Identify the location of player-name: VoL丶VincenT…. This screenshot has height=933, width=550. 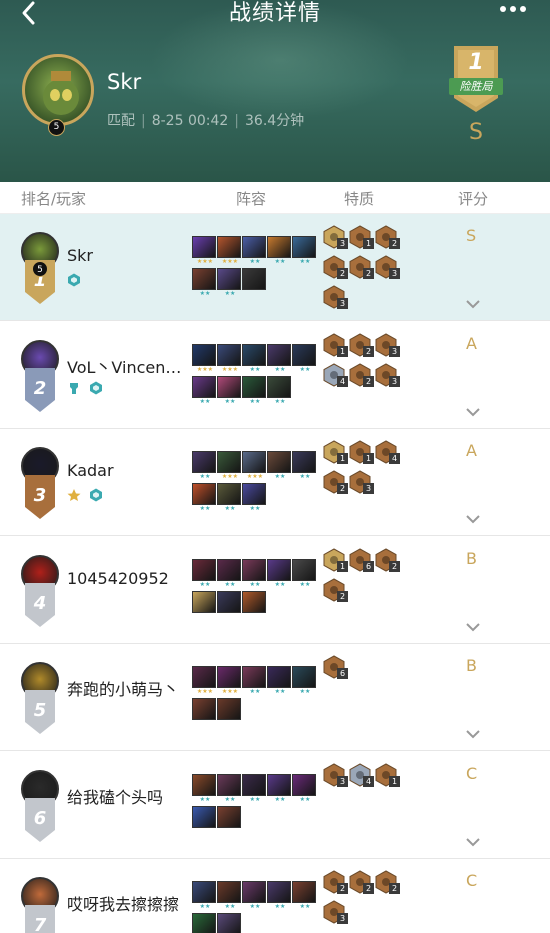
(129, 366).